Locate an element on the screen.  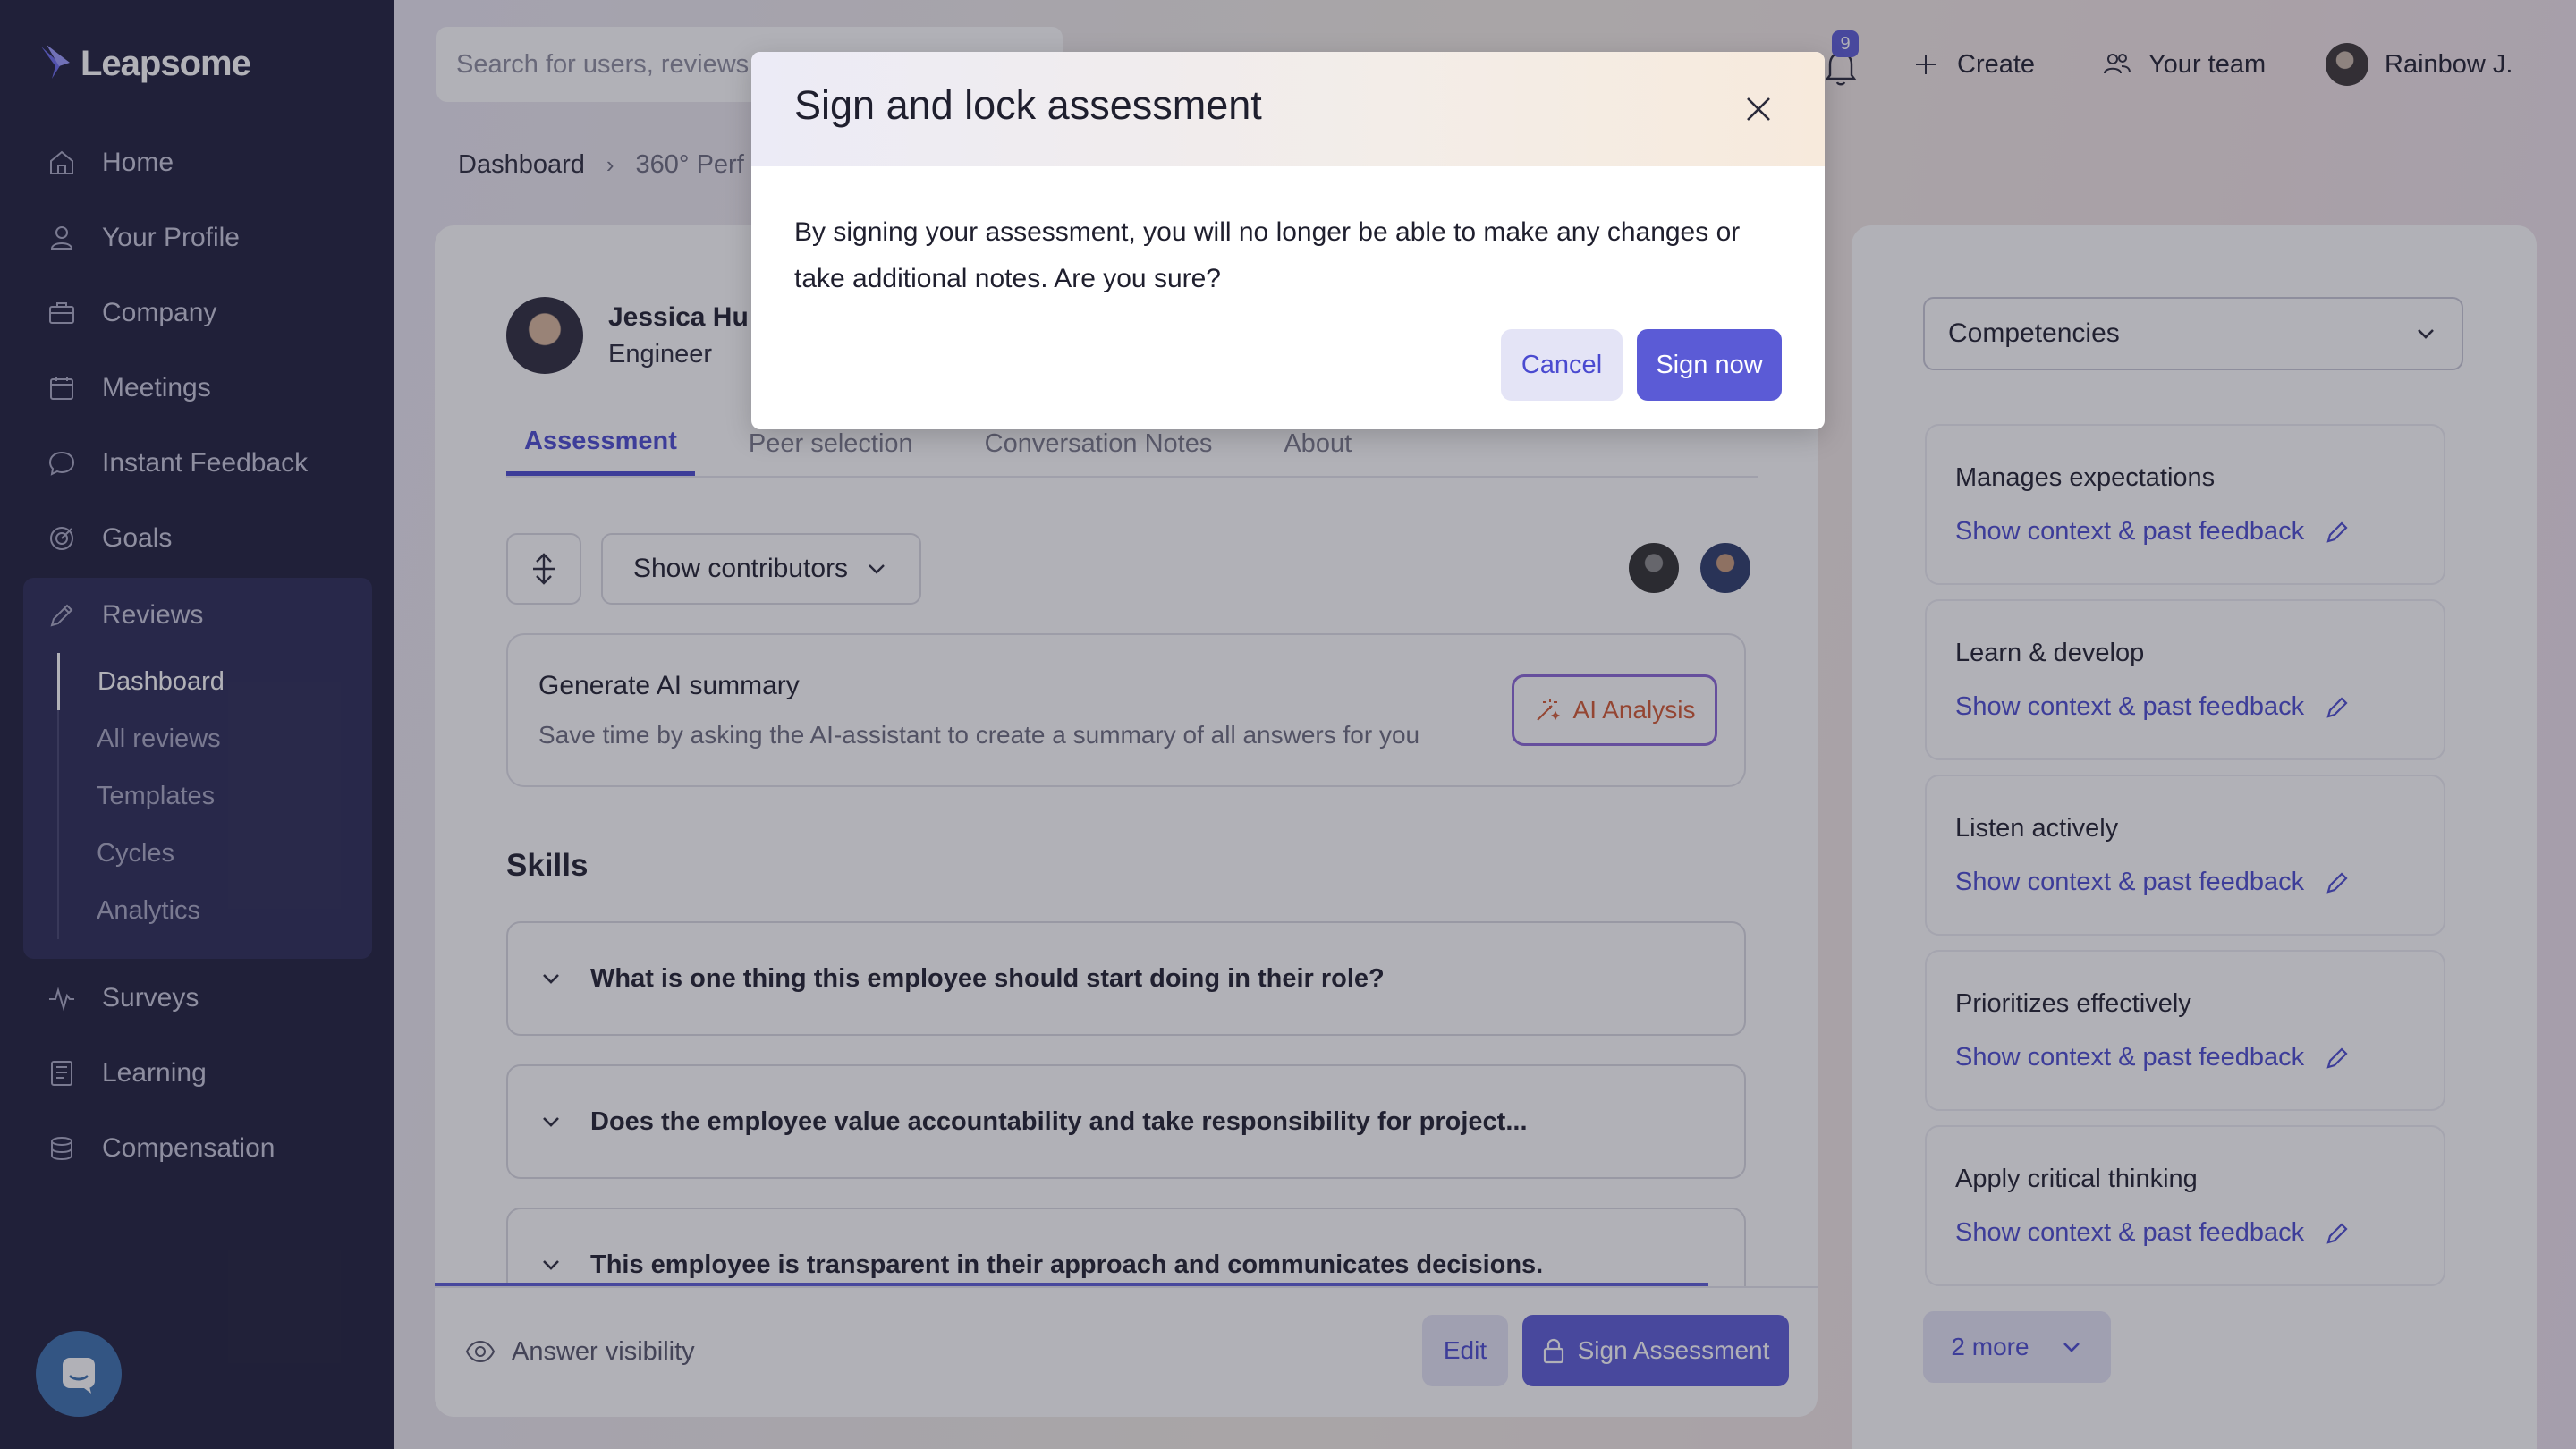
close-icon is located at coordinates (1758, 109).